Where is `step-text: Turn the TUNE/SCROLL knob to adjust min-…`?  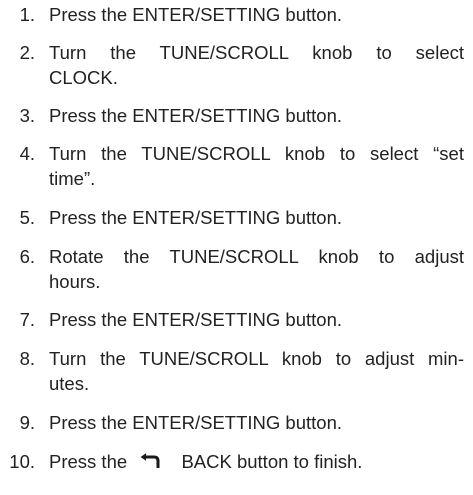 step-text: Turn the TUNE/SCROLL knob to adjust min-… is located at coordinates (256, 371).